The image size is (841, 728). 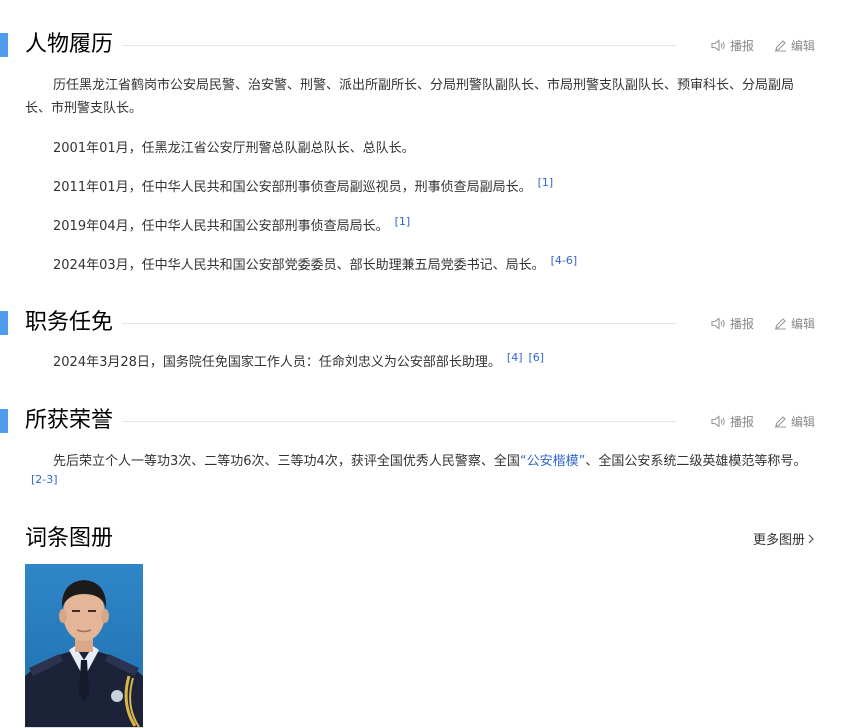 I want to click on citation-link: [6], so click(x=537, y=357).